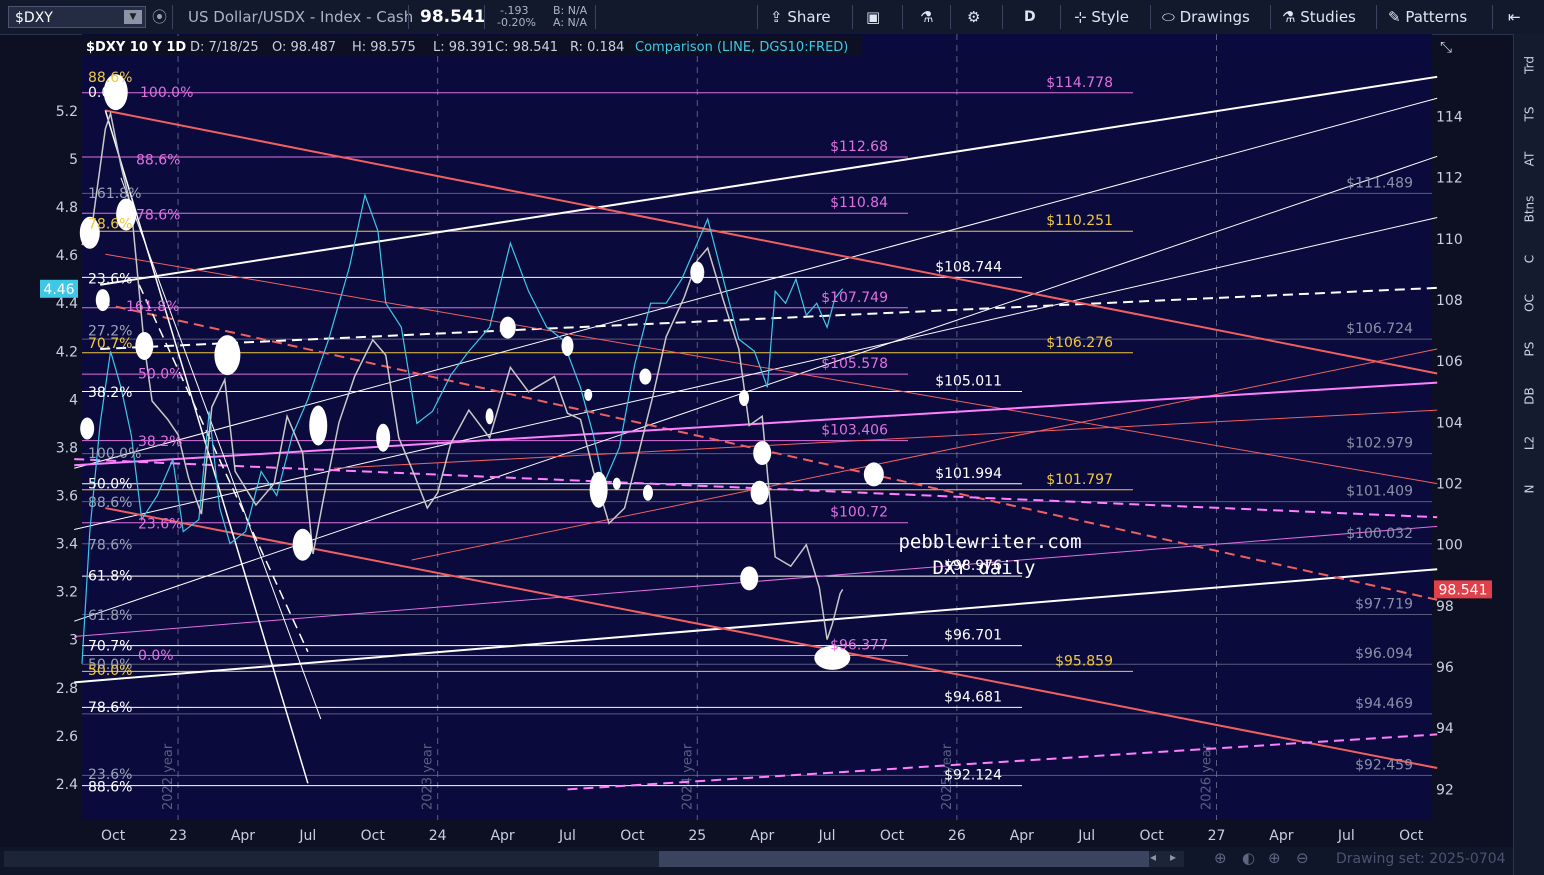 This screenshot has height=875, width=1544. Describe the element at coordinates (1379, 492) in the screenshot. I see `grey-level-label: $101.409` at that location.